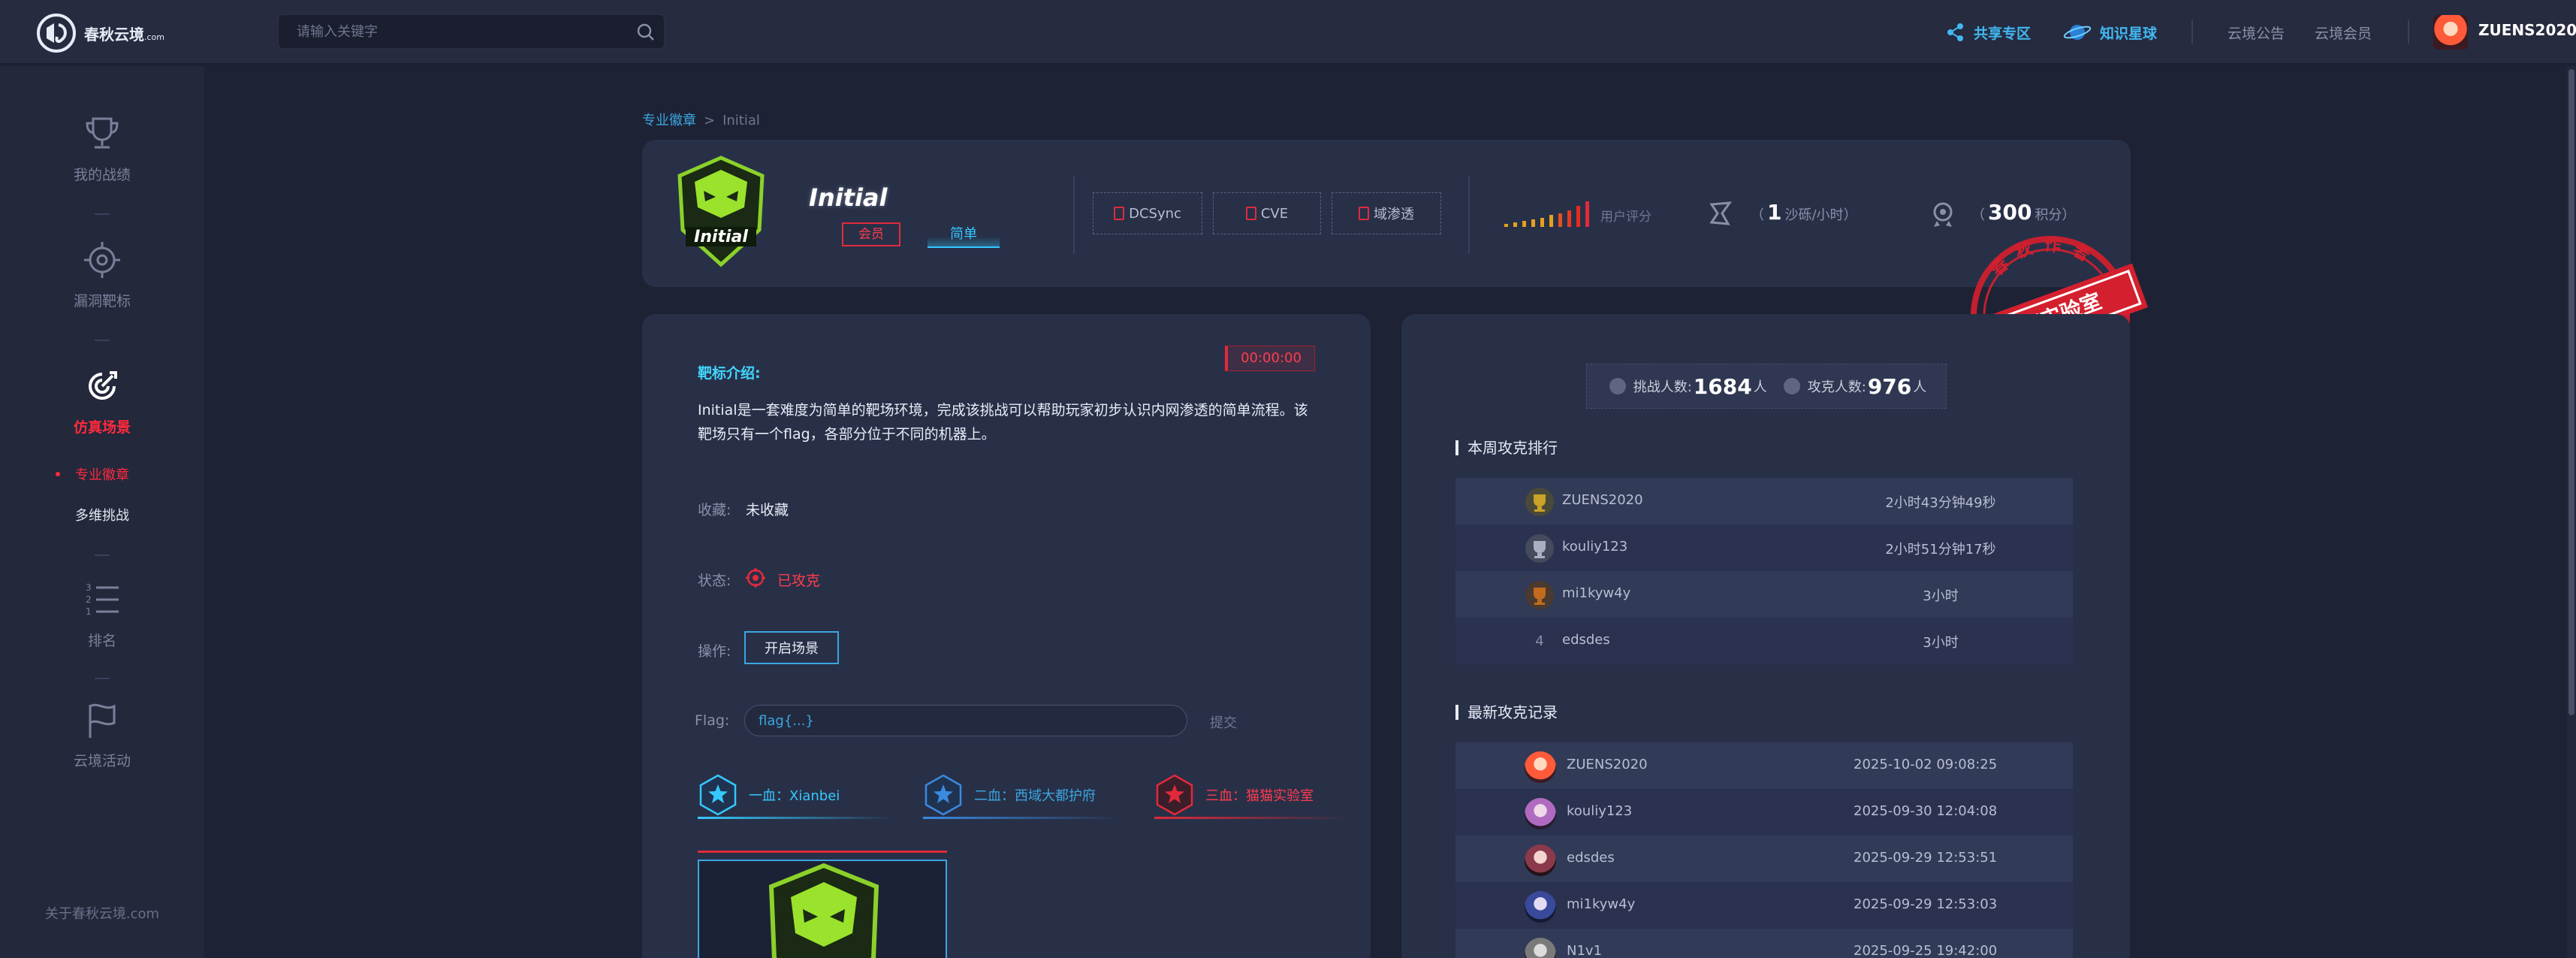 Image resolution: width=2576 pixels, height=958 pixels. I want to click on record-time: 2025-09-29 12:53:03, so click(1926, 904).